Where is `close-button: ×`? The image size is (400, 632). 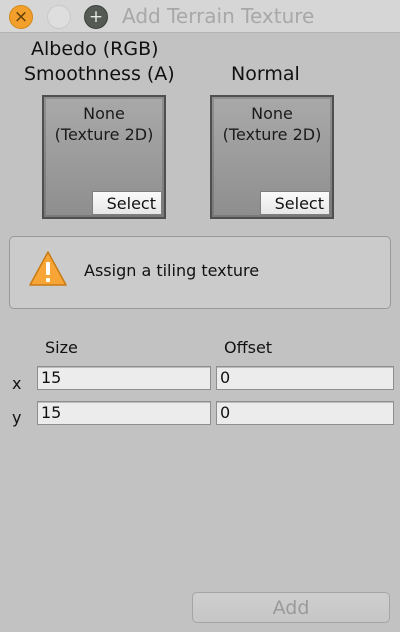
close-button: × is located at coordinates (21, 17).